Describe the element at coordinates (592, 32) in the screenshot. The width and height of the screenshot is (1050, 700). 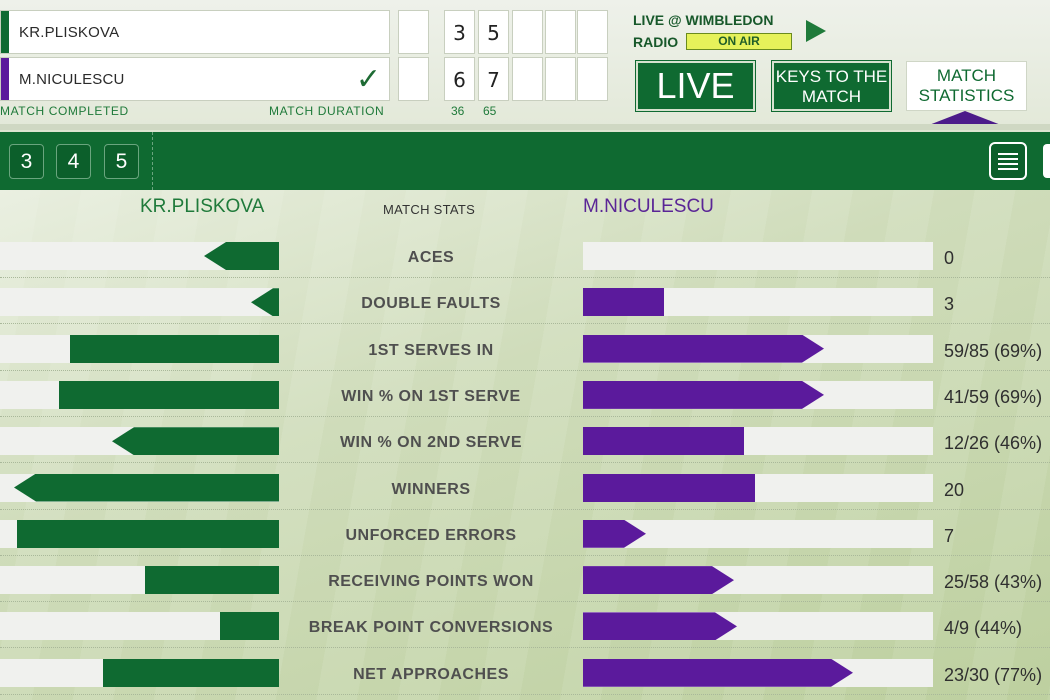
I see `player1-set5-score` at that location.